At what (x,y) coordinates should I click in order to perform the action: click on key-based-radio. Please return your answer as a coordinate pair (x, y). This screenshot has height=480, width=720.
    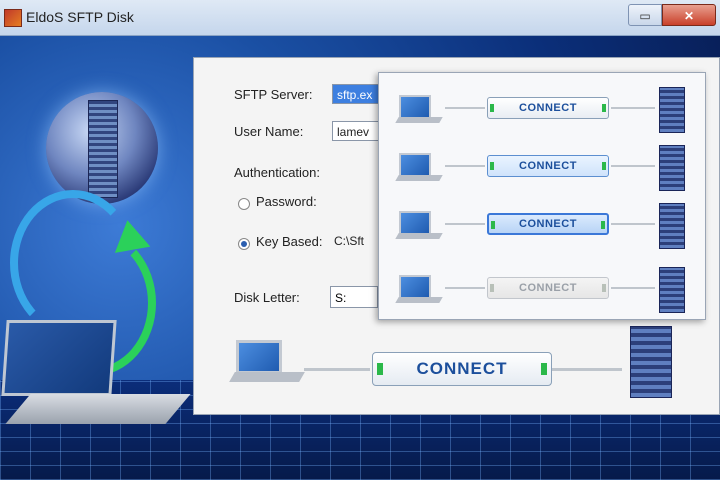
    Looking at the image, I should click on (244, 244).